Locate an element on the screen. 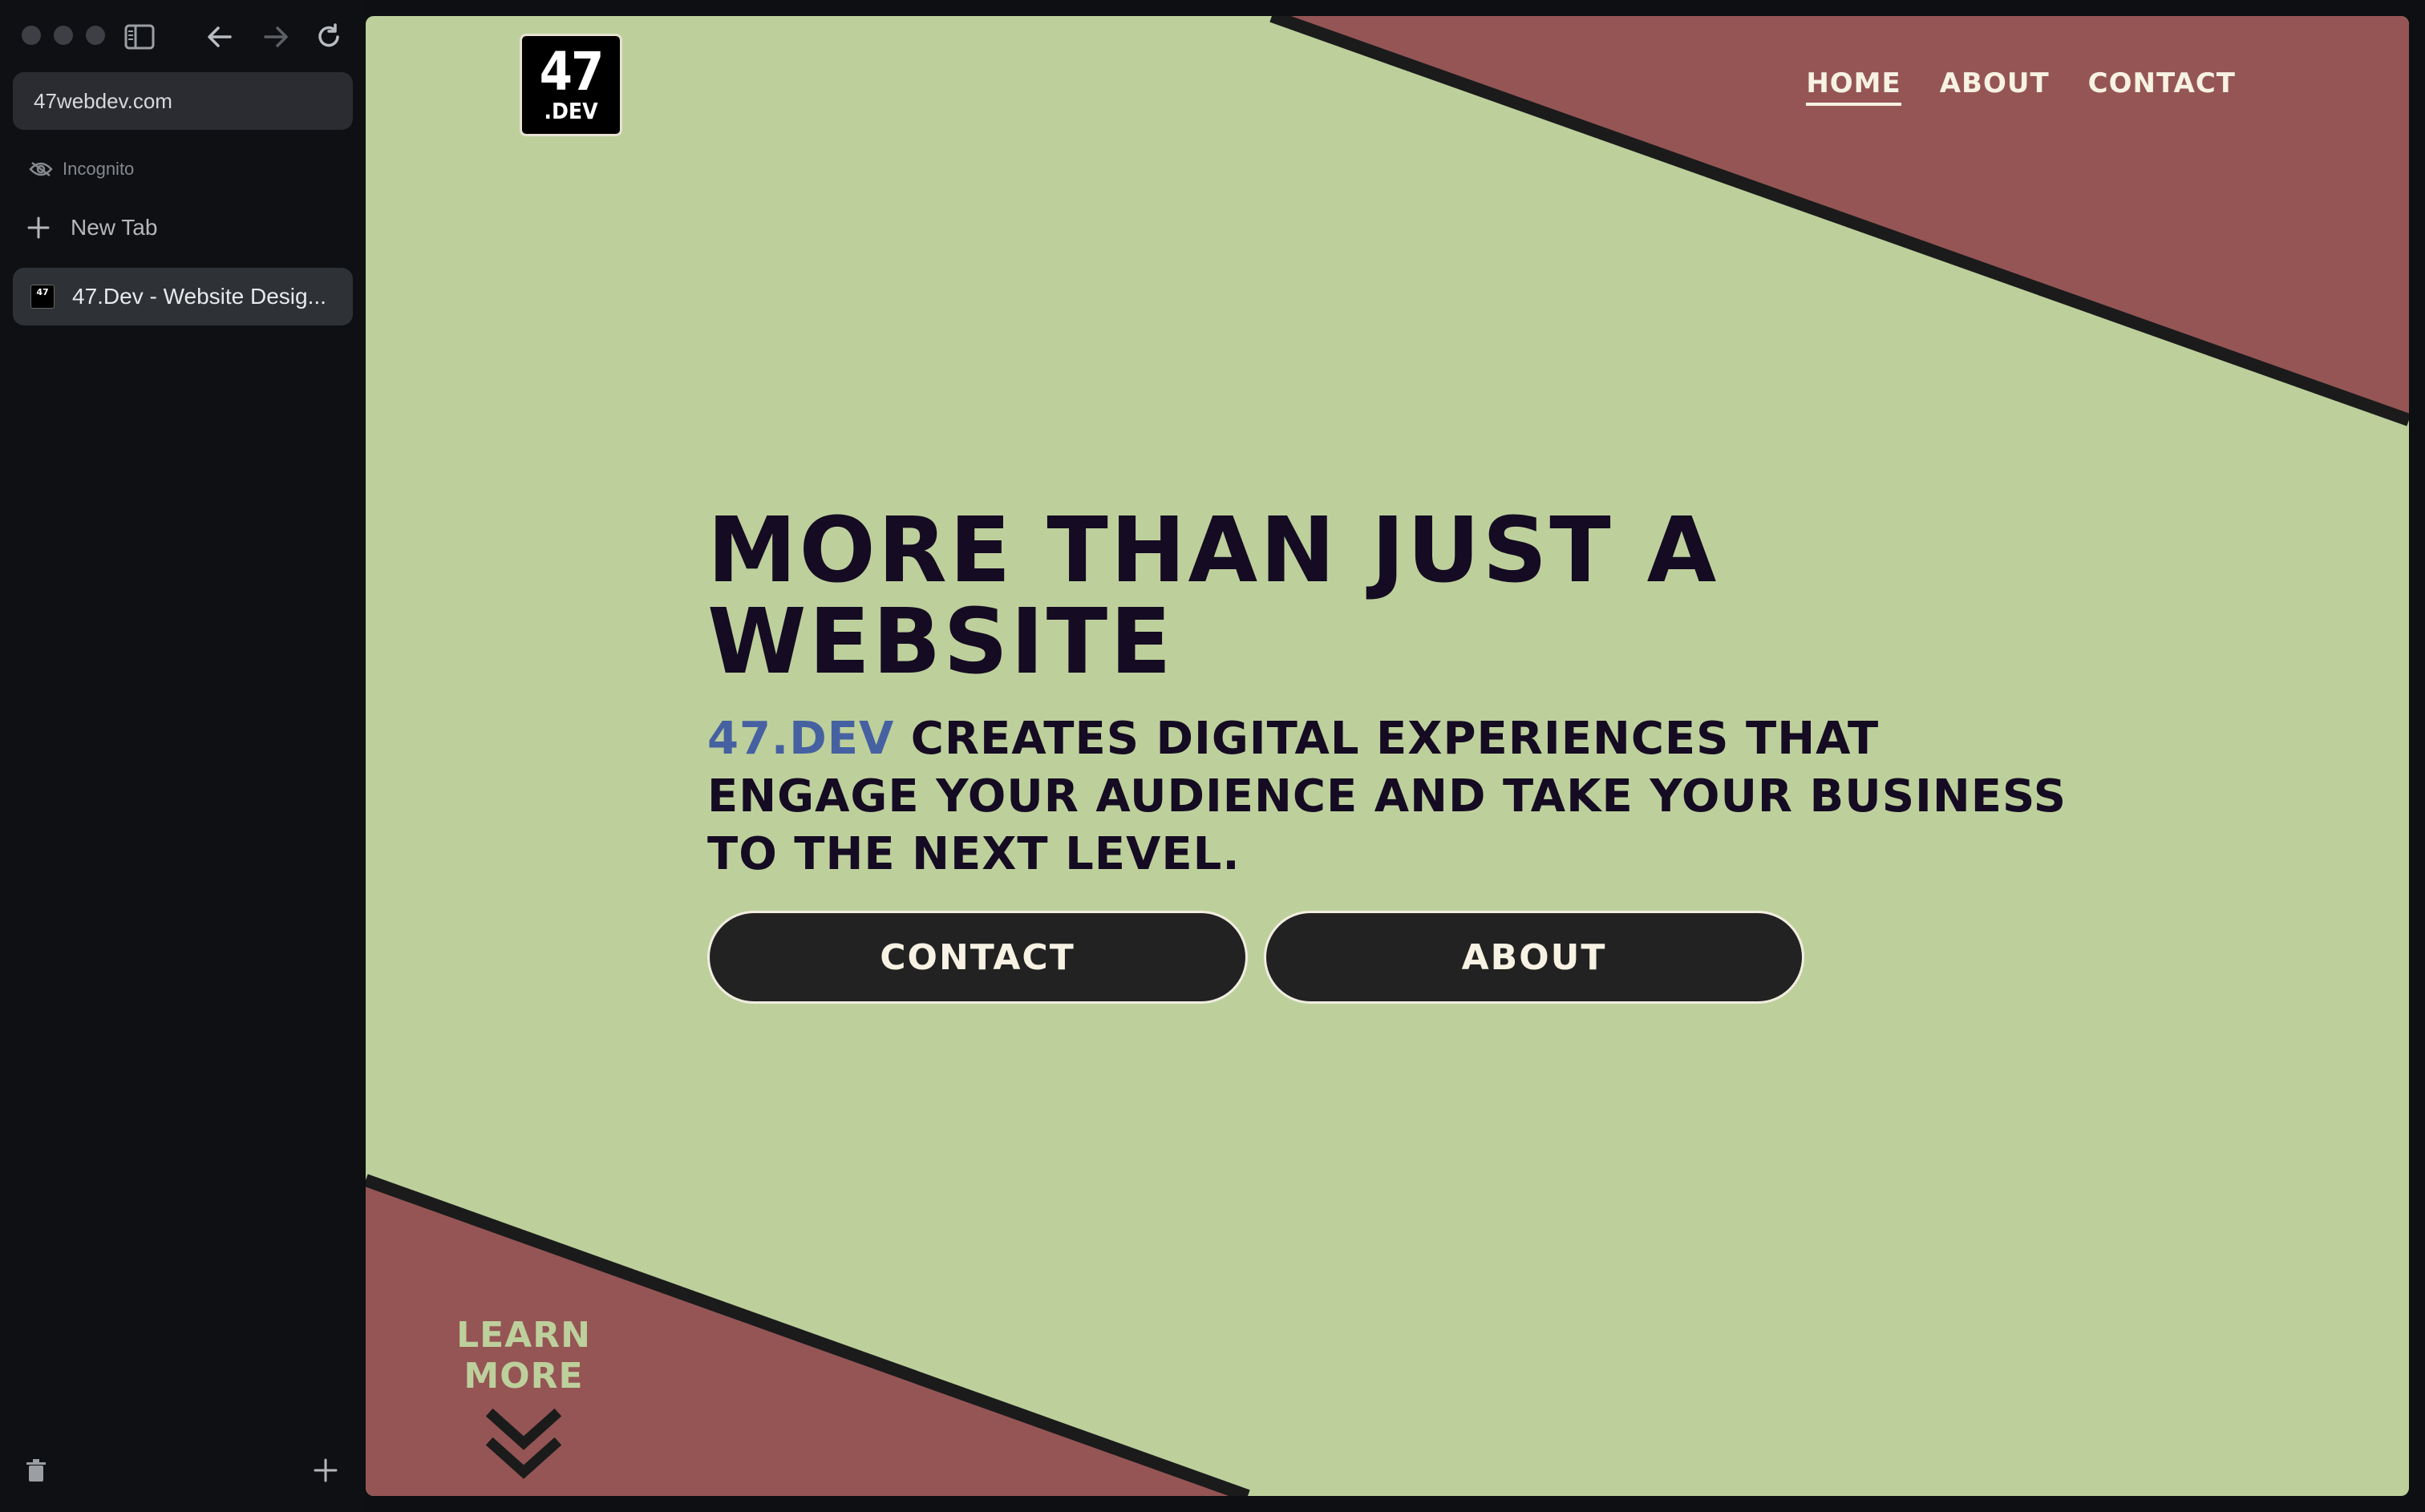 The width and height of the screenshot is (2425, 1512). forward-arrow-icon is located at coordinates (276, 37).